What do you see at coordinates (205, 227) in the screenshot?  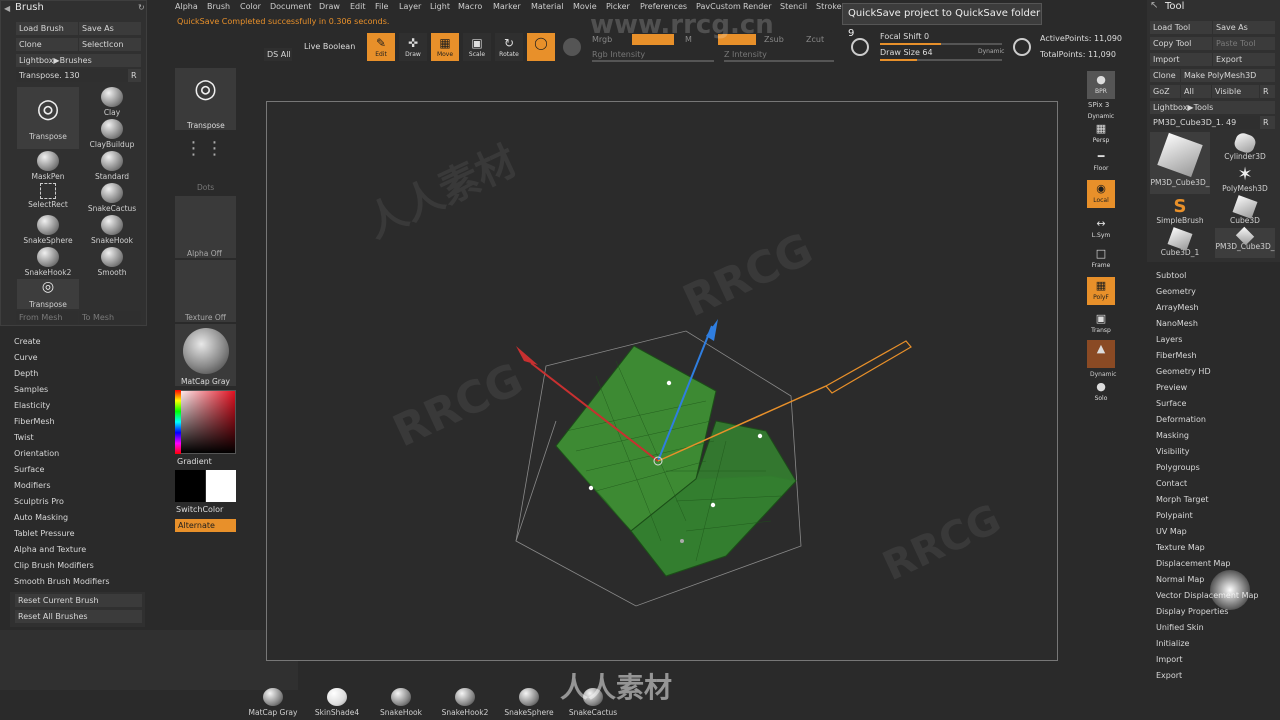 I see `alpha-tile: Alpha Off` at bounding box center [205, 227].